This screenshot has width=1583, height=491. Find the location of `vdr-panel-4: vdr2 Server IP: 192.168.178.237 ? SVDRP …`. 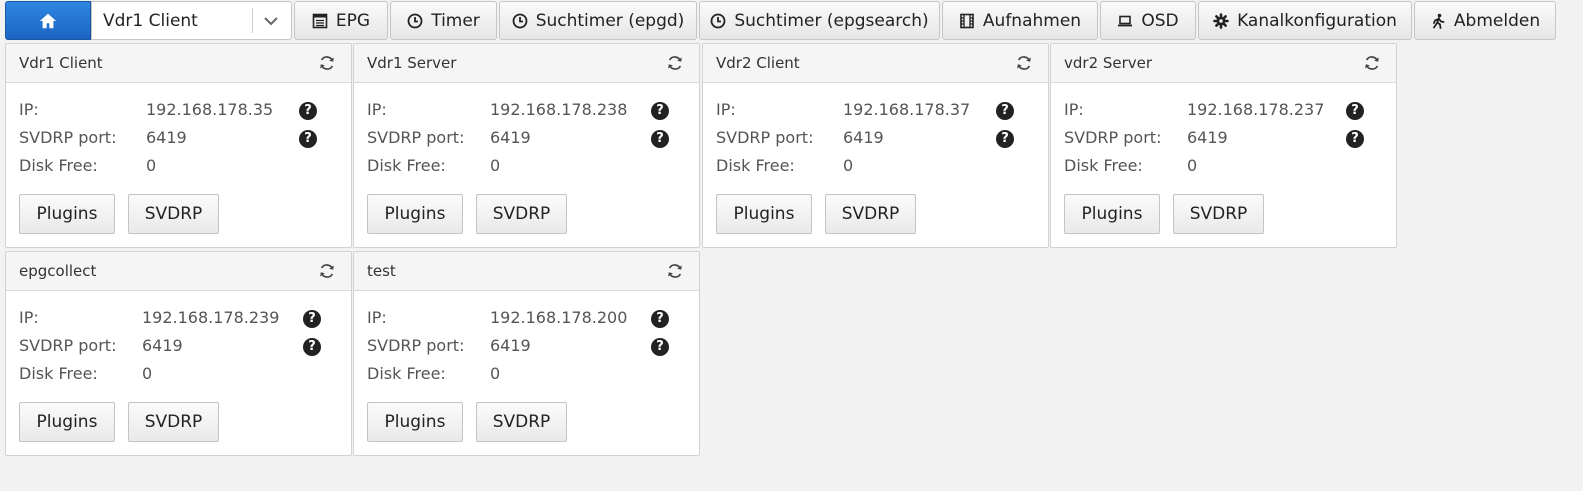

vdr-panel-4: vdr2 Server IP: 192.168.178.237 ? SVDRP … is located at coordinates (1223, 145).